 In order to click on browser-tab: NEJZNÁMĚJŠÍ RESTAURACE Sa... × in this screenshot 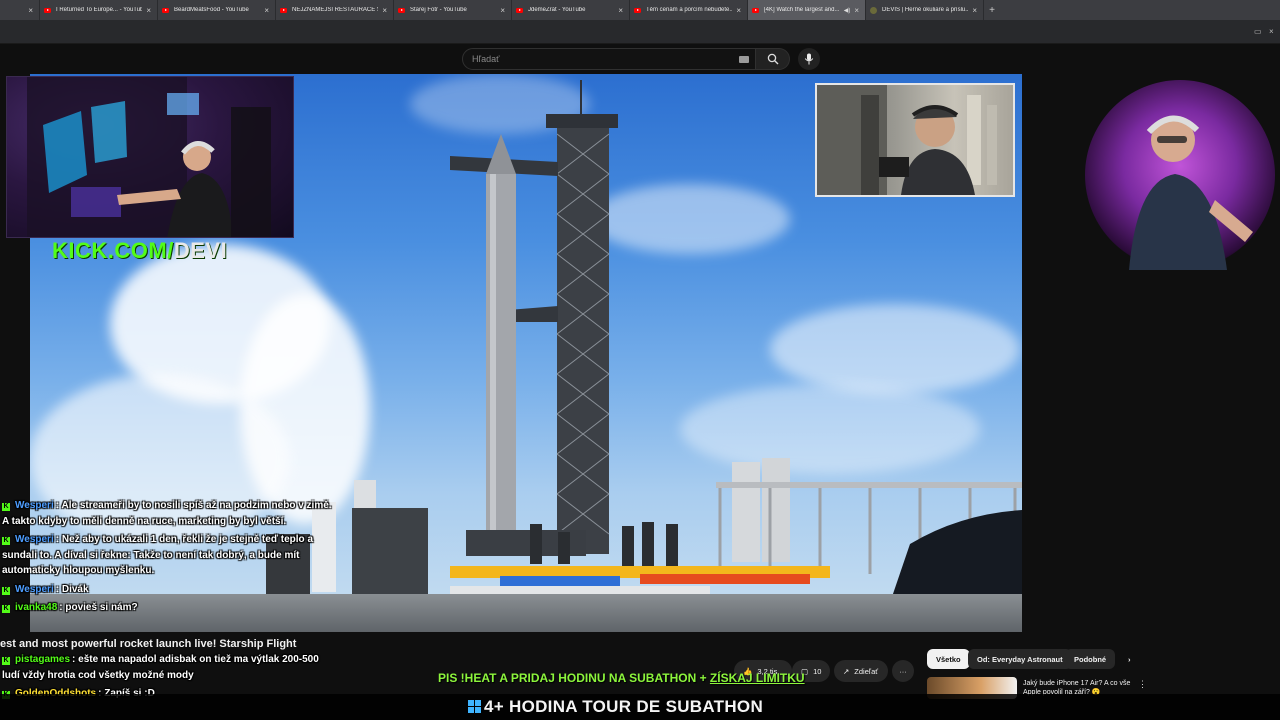, I will do `click(335, 10)`.